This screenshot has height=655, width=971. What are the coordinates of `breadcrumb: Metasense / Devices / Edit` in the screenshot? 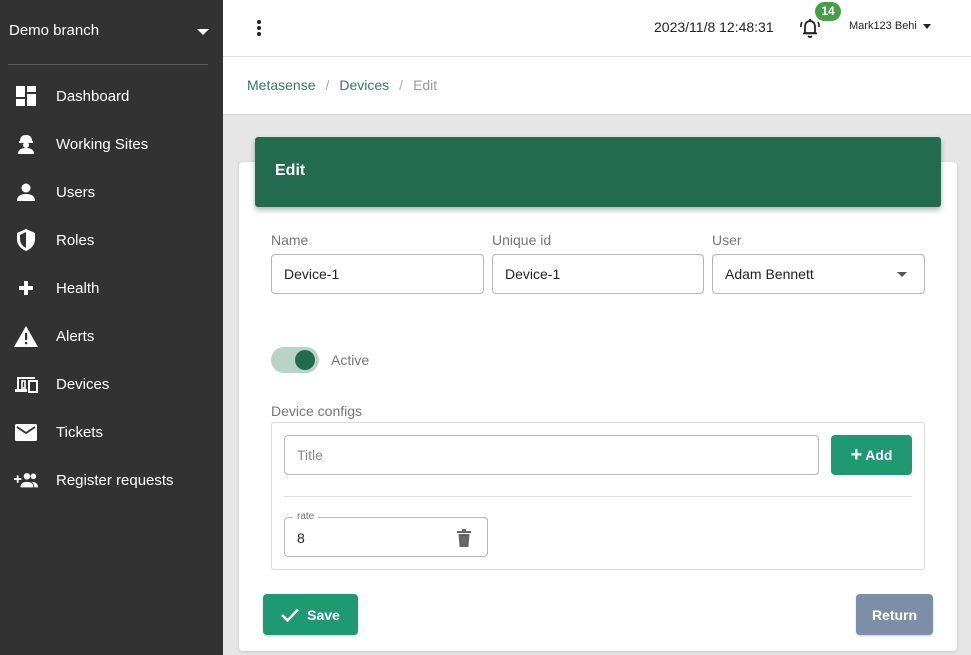 It's located at (342, 85).